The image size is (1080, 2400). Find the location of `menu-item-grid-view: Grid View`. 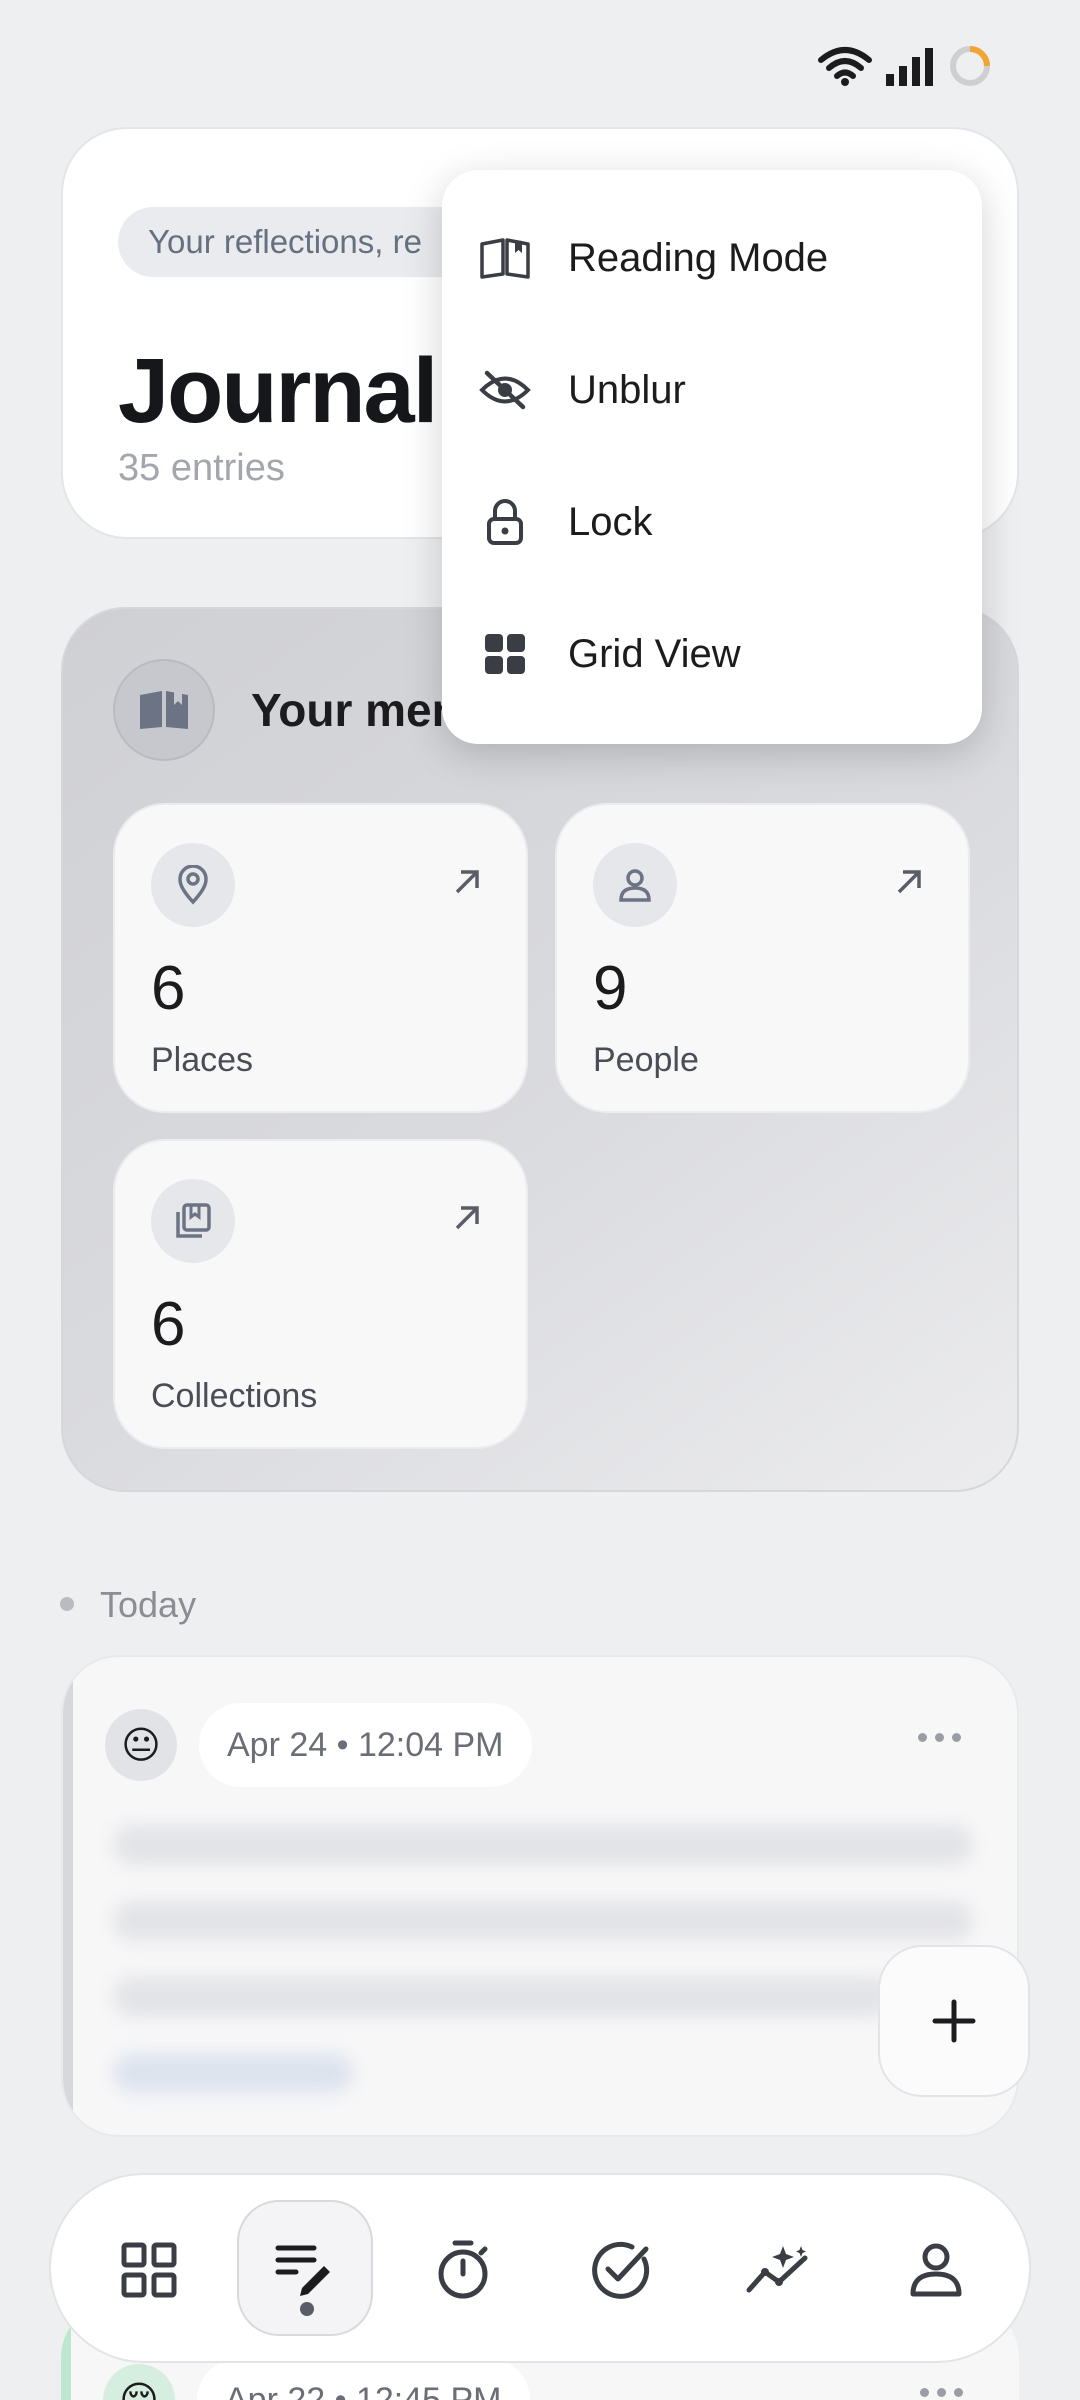

menu-item-grid-view: Grid View is located at coordinates (712, 654).